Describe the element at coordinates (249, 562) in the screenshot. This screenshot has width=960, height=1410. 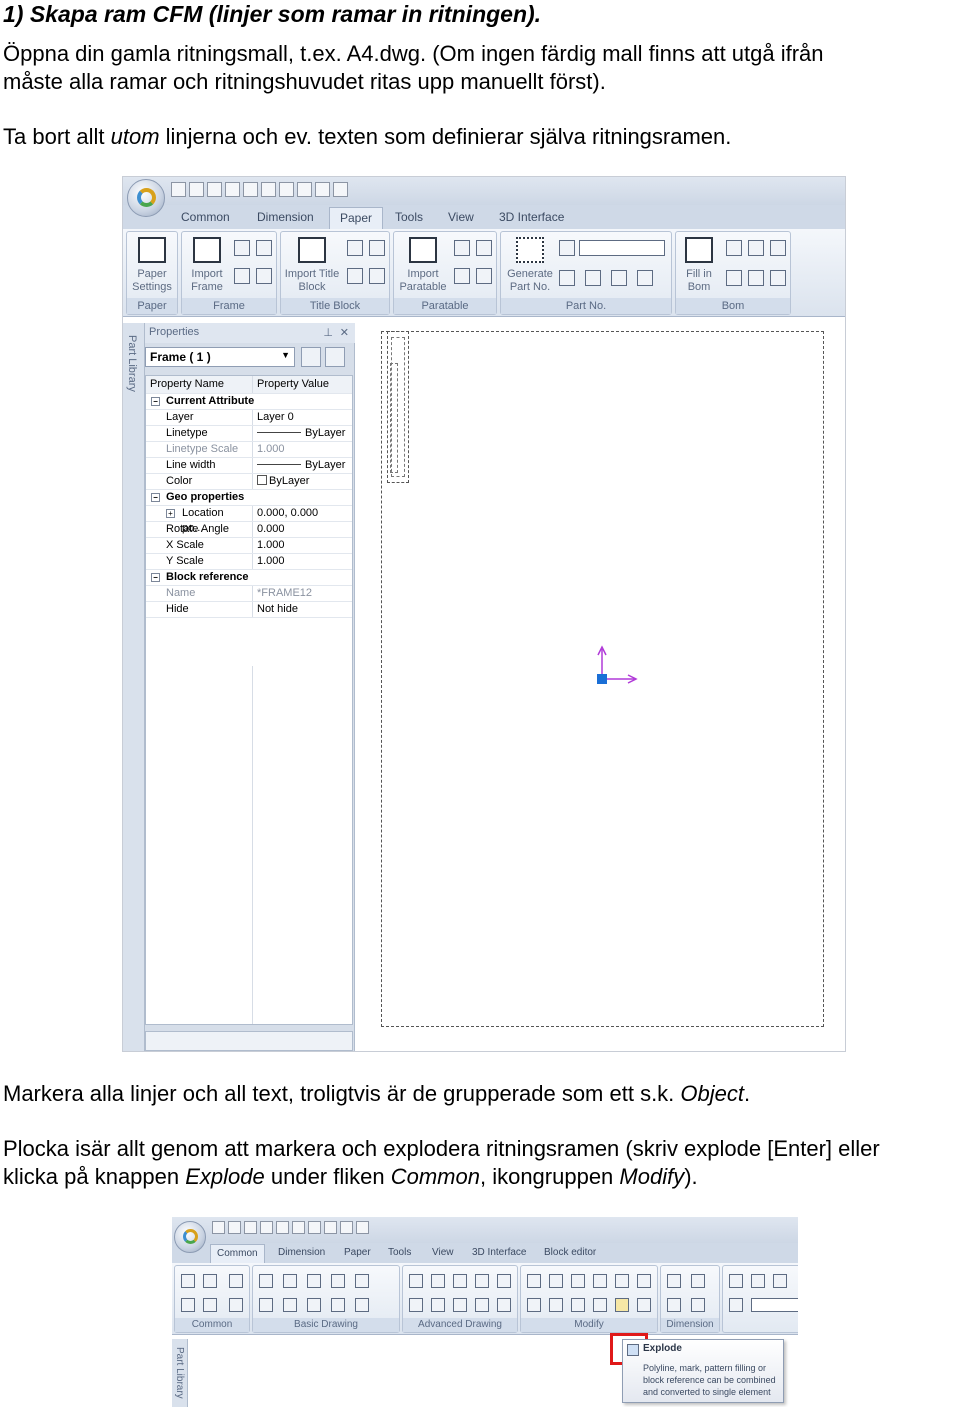
I see `property-row: Y Scale 1.000` at that location.